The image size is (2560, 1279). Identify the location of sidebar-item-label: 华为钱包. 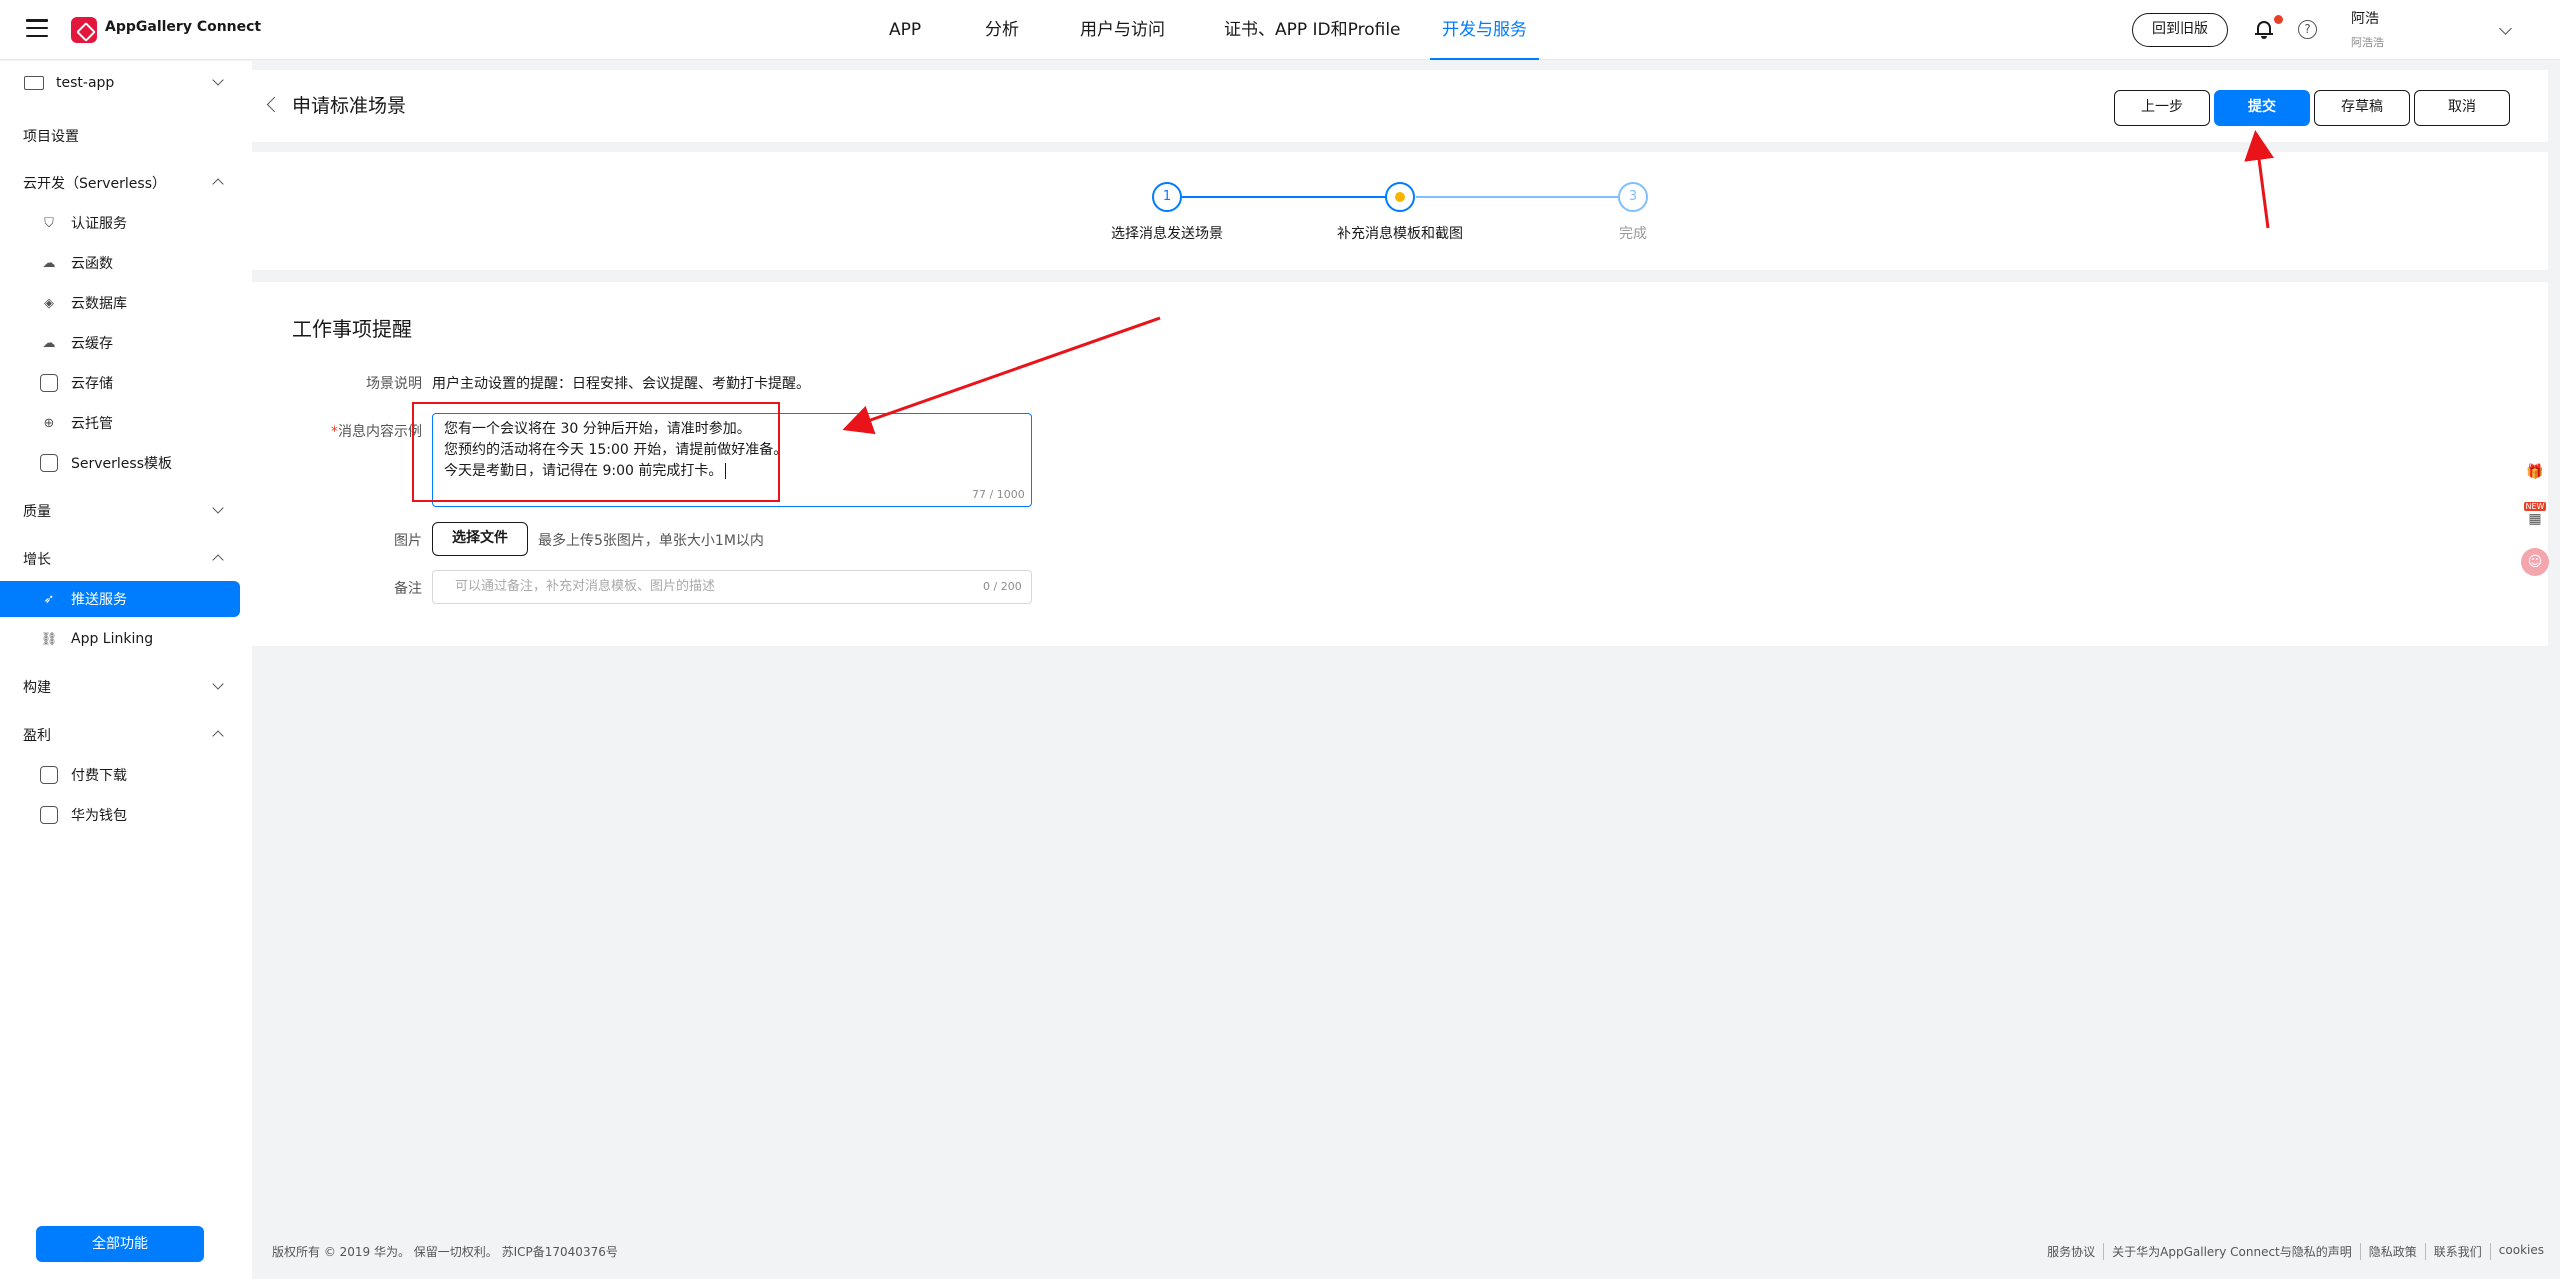
(99, 816).